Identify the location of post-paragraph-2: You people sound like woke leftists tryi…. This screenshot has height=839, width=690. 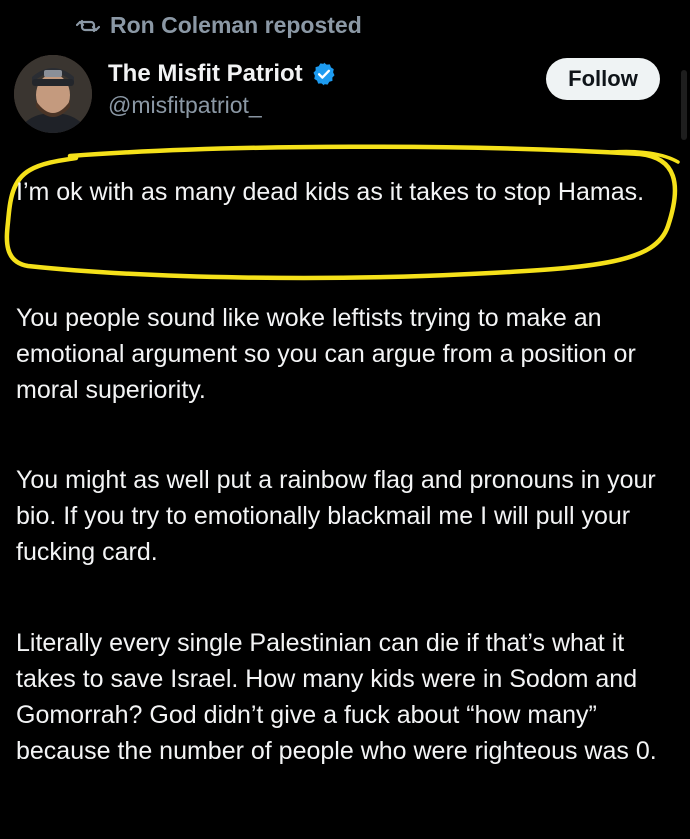
(326, 354).